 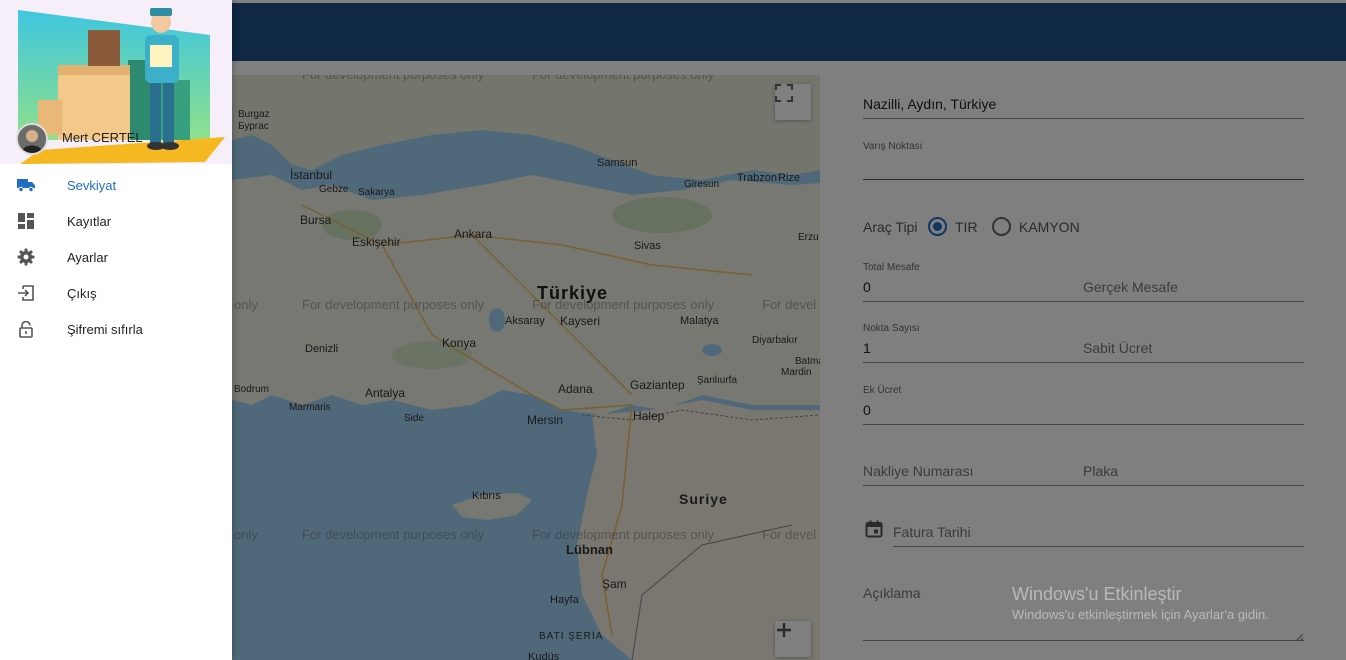 What do you see at coordinates (116, 82) in the screenshot?
I see `drawer-header: Mert CERTEL` at bounding box center [116, 82].